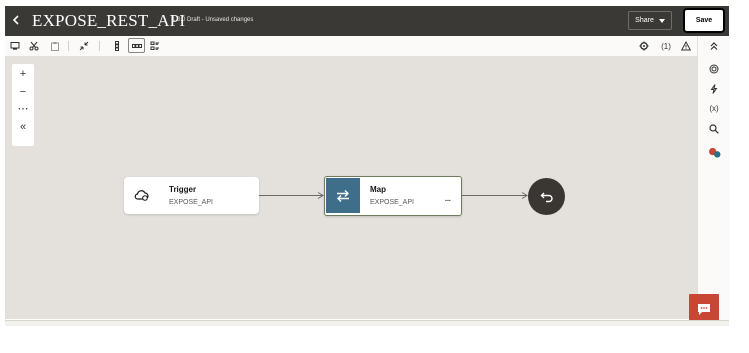 The width and height of the screenshot is (749, 353). Describe the element at coordinates (142, 197) in the screenshot. I see `cloud-gear-icon` at that location.